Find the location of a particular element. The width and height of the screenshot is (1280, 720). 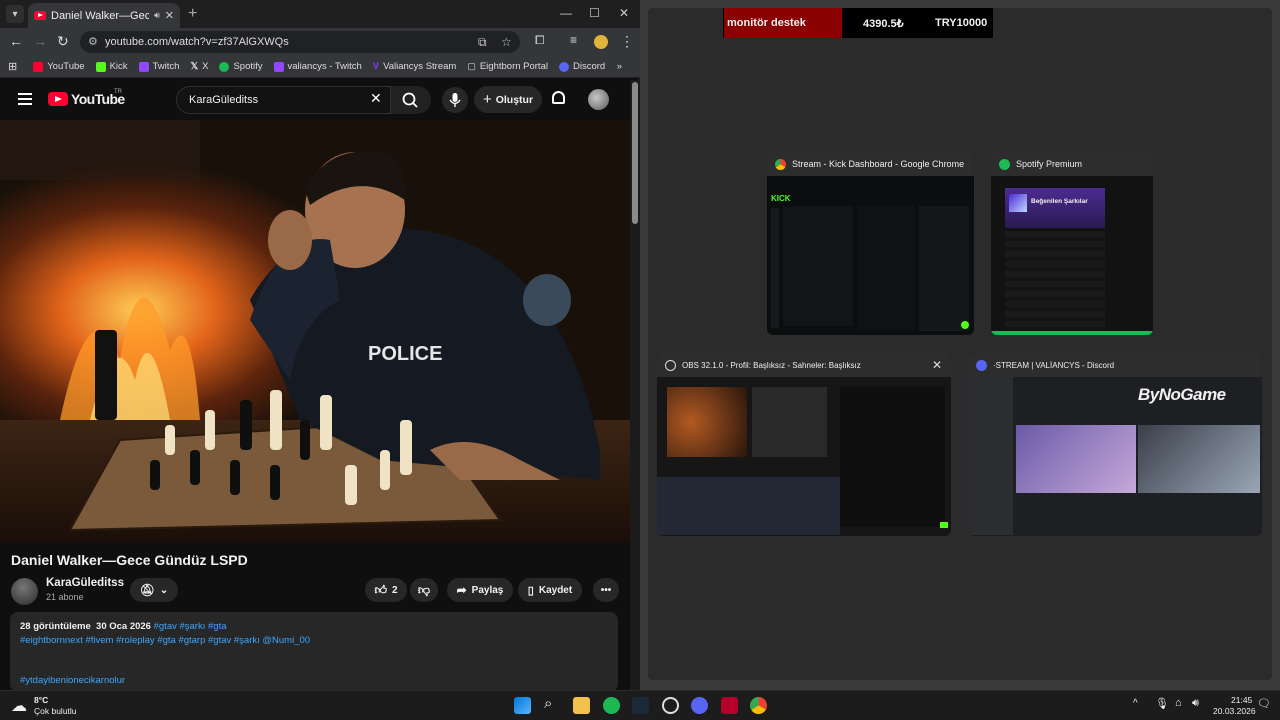

close-thumbnail-icon: ✕ is located at coordinates (937, 365).